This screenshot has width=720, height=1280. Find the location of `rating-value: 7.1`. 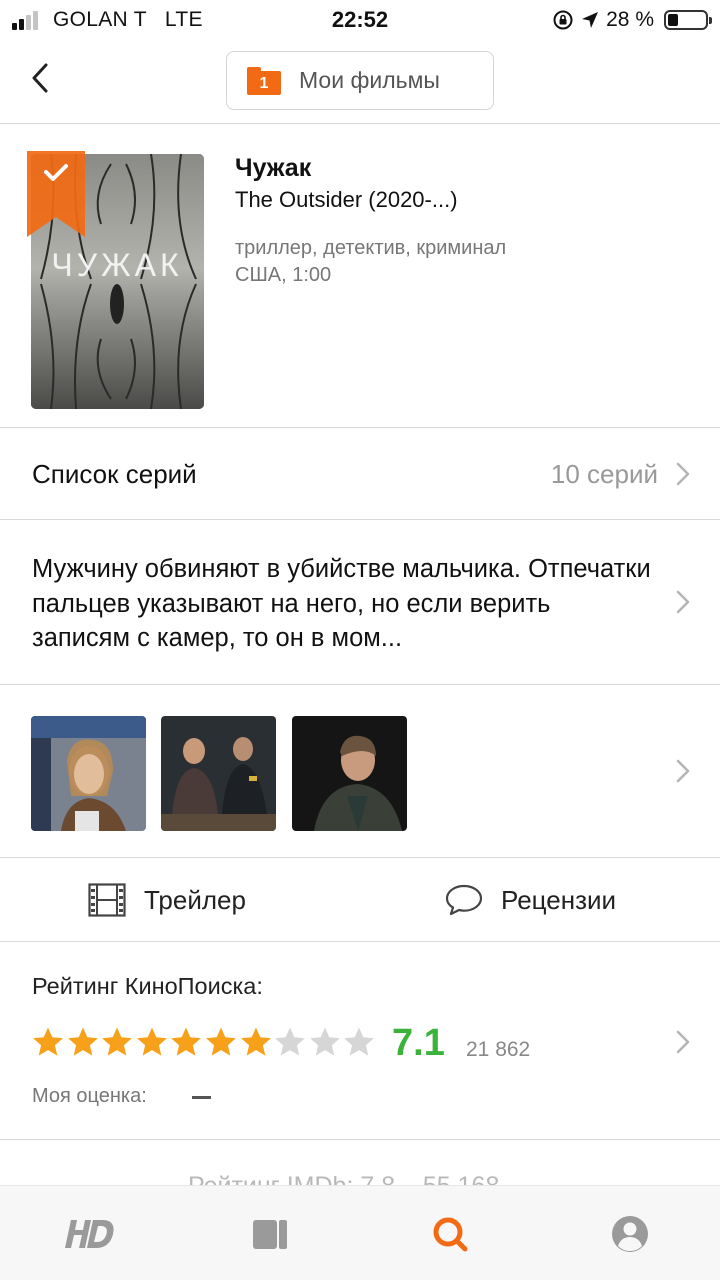

rating-value: 7.1 is located at coordinates (418, 1043).